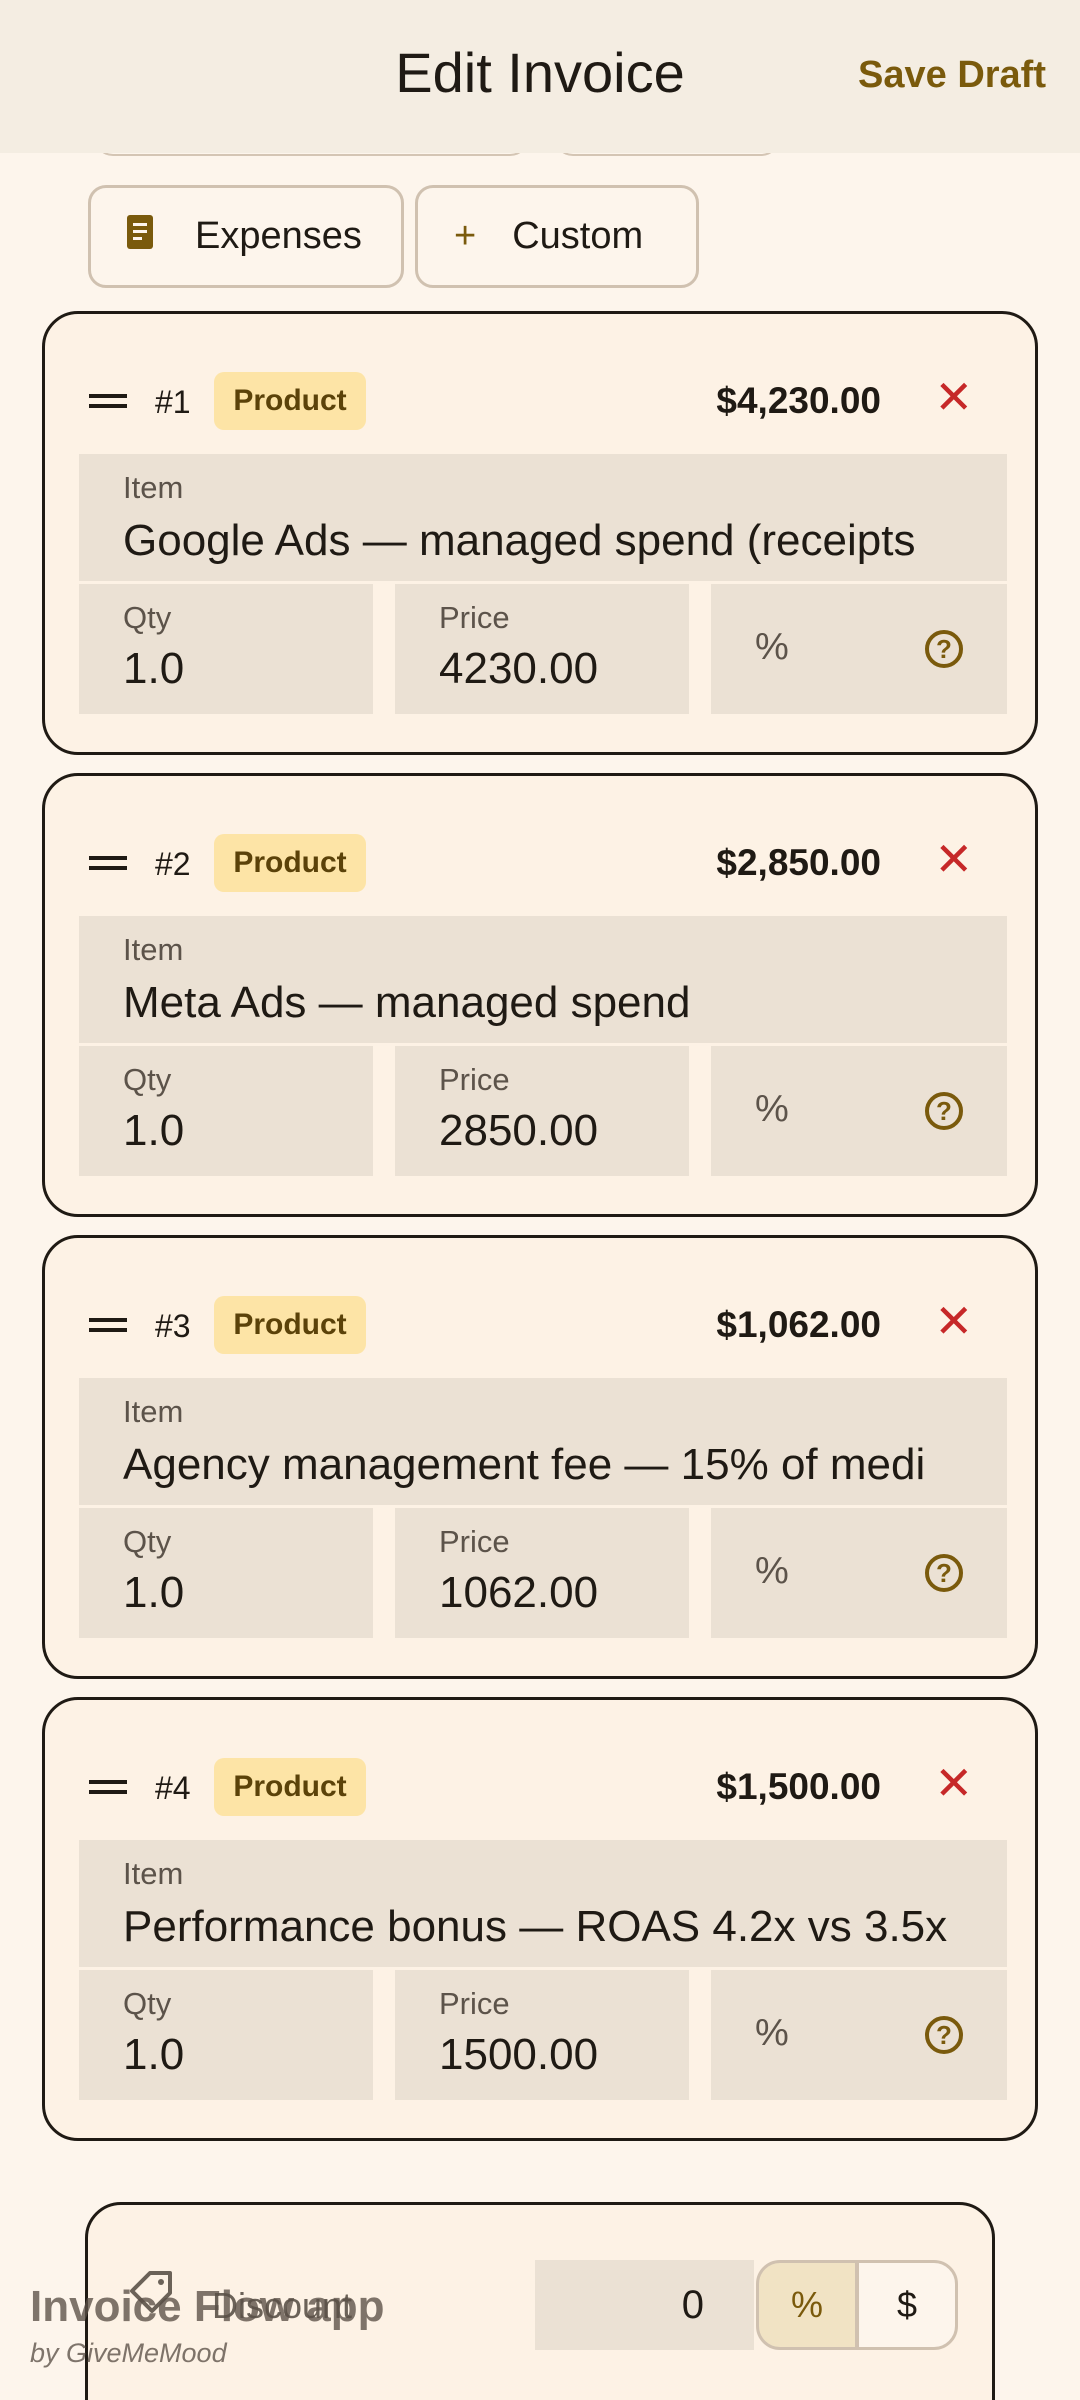 The height and width of the screenshot is (2400, 1080). What do you see at coordinates (540, 76) in the screenshot?
I see `app-bar: Edit Invoice Save Draft` at bounding box center [540, 76].